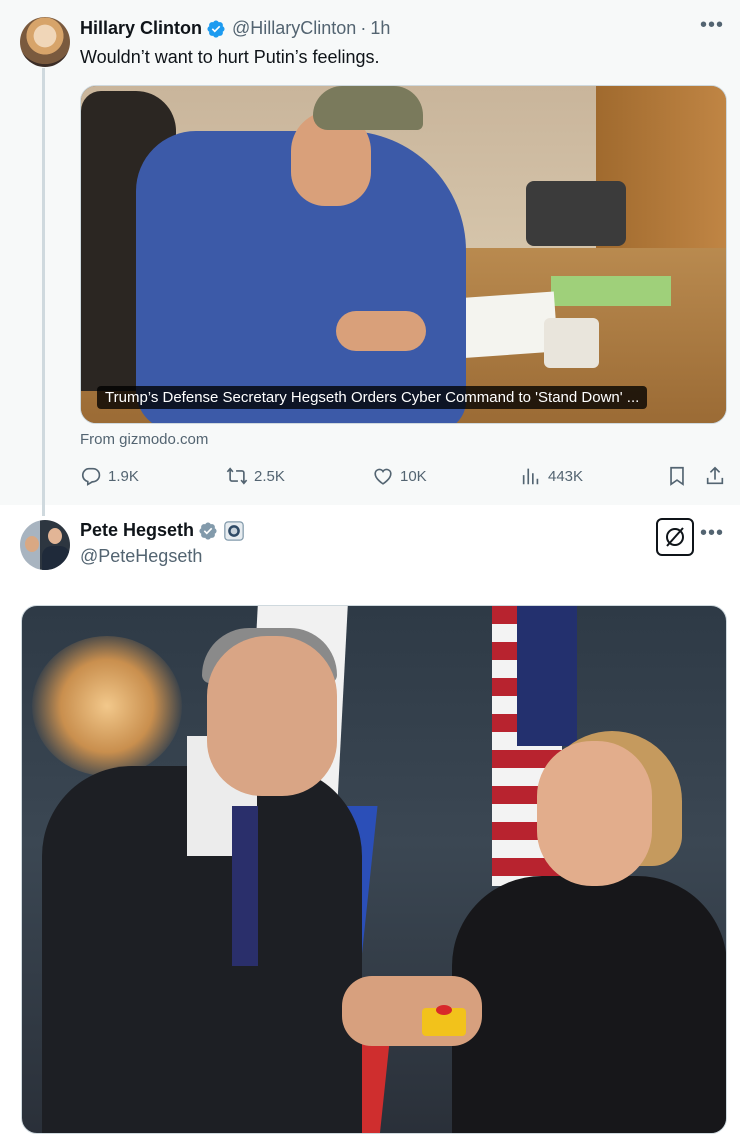 This screenshot has width=740, height=1143. What do you see at coordinates (677, 476) in the screenshot?
I see `bookmark-icon` at bounding box center [677, 476].